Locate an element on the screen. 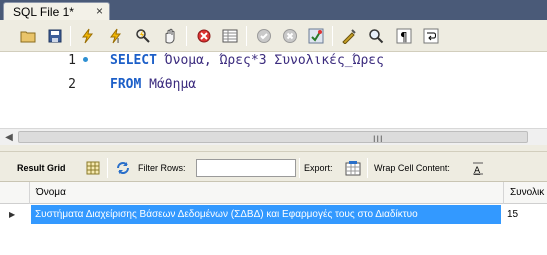 The height and width of the screenshot is (255, 547). grid-cell: 15 is located at coordinates (525, 214).